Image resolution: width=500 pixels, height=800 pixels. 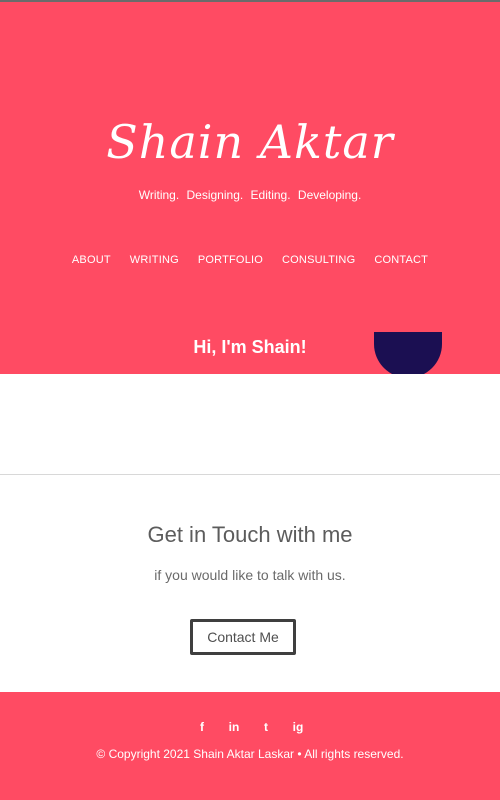 What do you see at coordinates (250, 474) in the screenshot?
I see `section-divider` at bounding box center [250, 474].